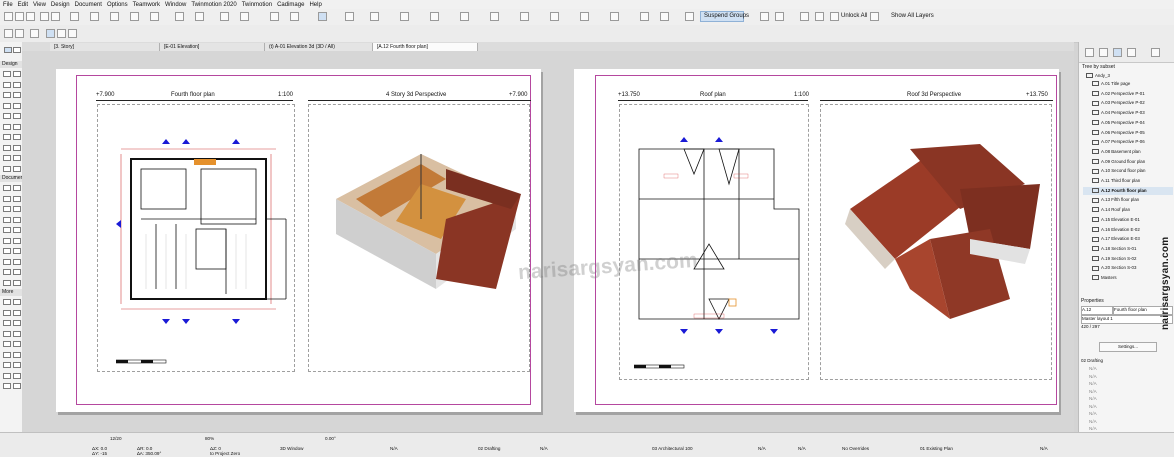  I want to click on toolbox-document-header: Document, so click(12, 178).